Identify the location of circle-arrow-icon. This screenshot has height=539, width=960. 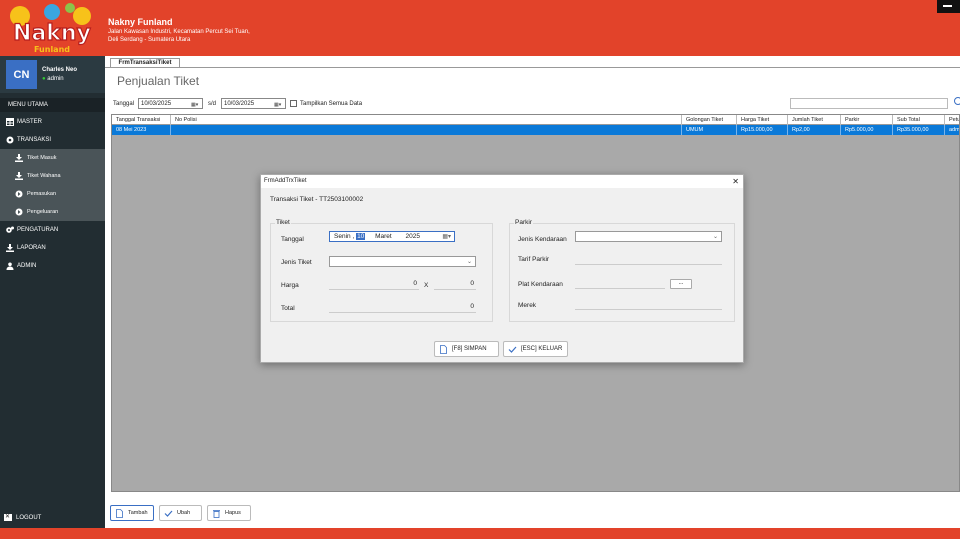
(18, 212).